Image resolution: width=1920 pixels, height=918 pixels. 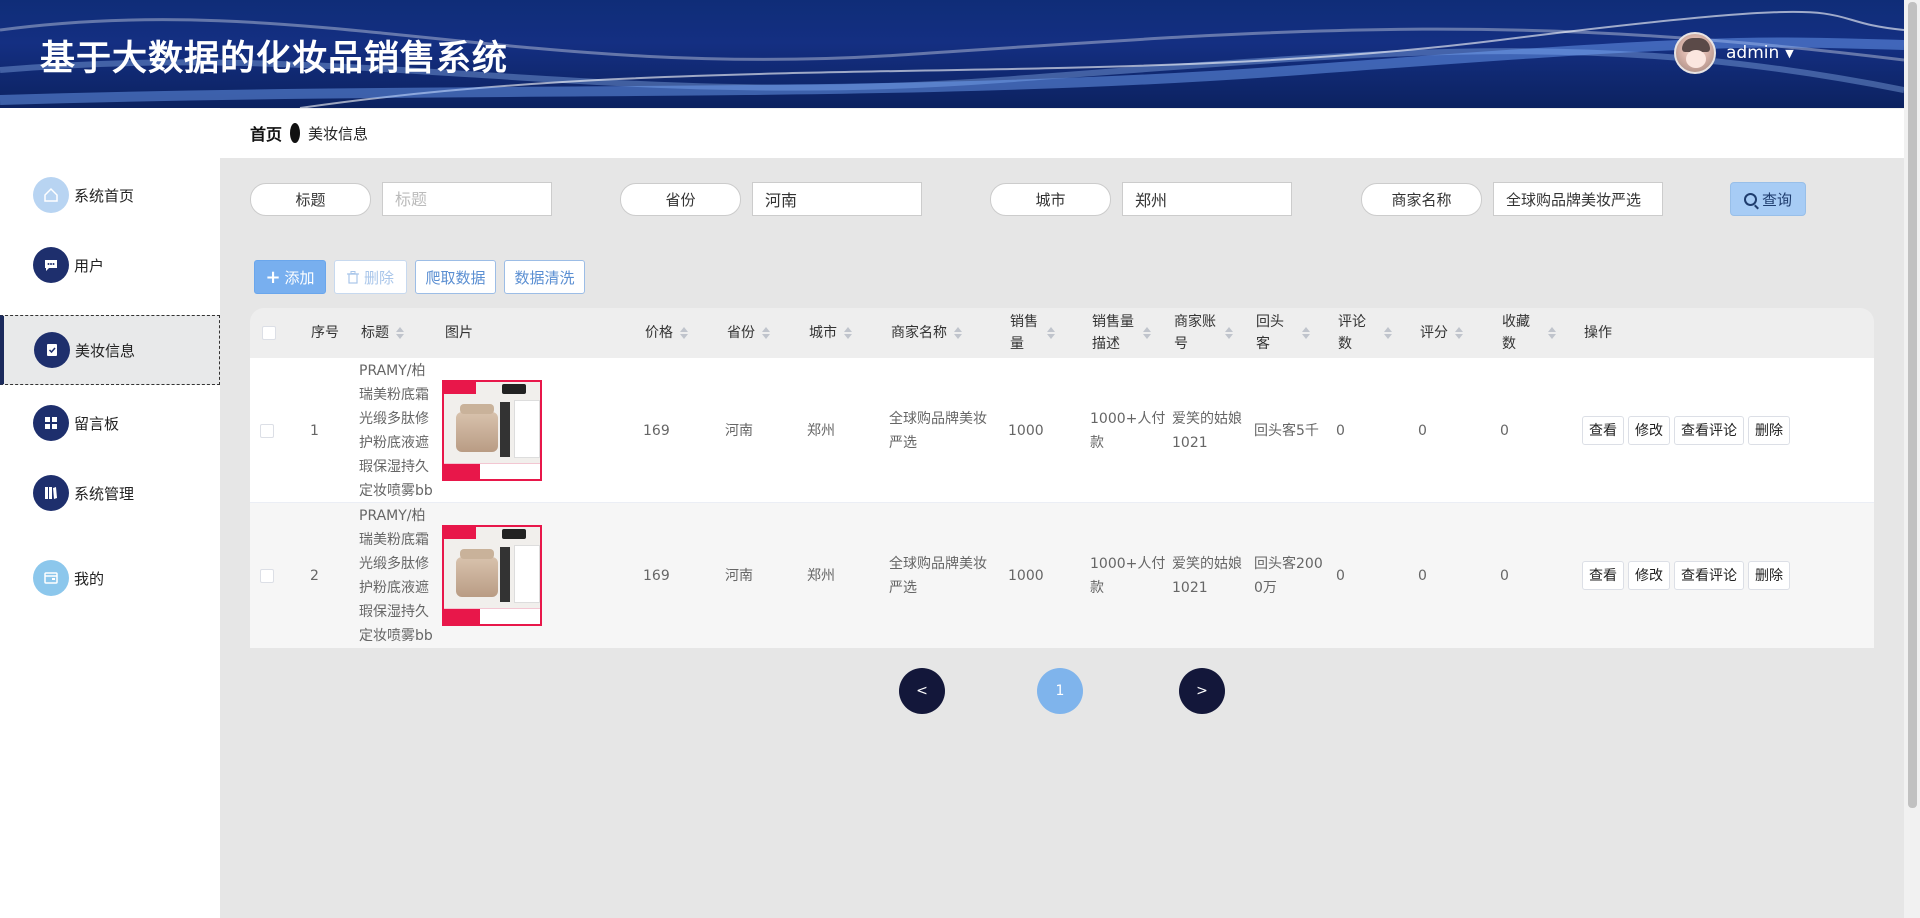 I want to click on cell-score: 0, so click(x=1422, y=575).